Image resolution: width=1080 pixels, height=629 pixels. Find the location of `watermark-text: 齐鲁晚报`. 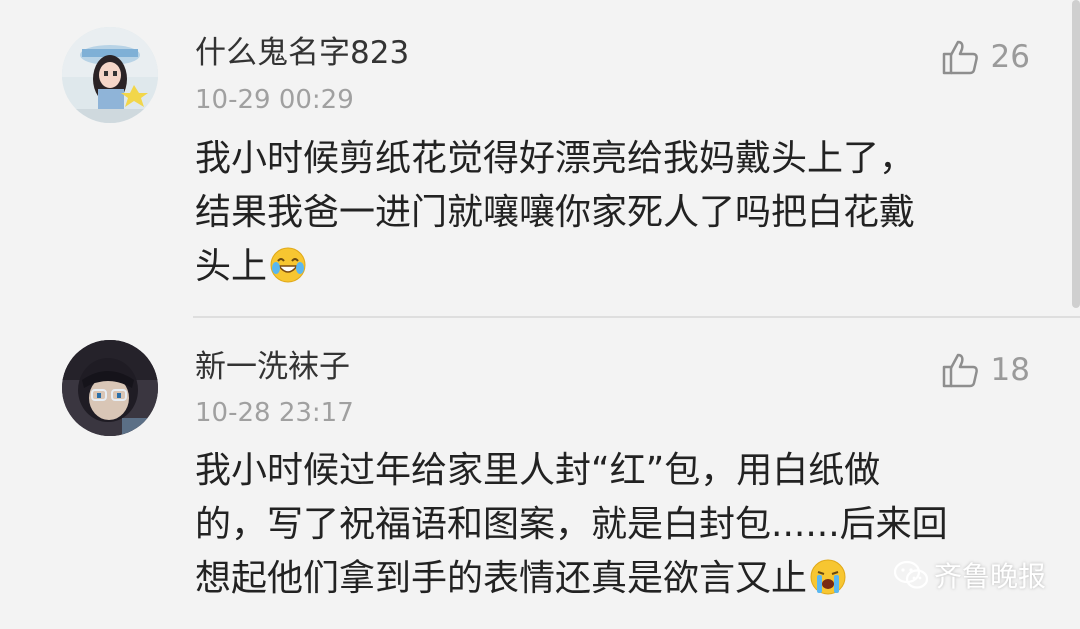

watermark-text: 齐鲁晚报 is located at coordinates (989, 576).